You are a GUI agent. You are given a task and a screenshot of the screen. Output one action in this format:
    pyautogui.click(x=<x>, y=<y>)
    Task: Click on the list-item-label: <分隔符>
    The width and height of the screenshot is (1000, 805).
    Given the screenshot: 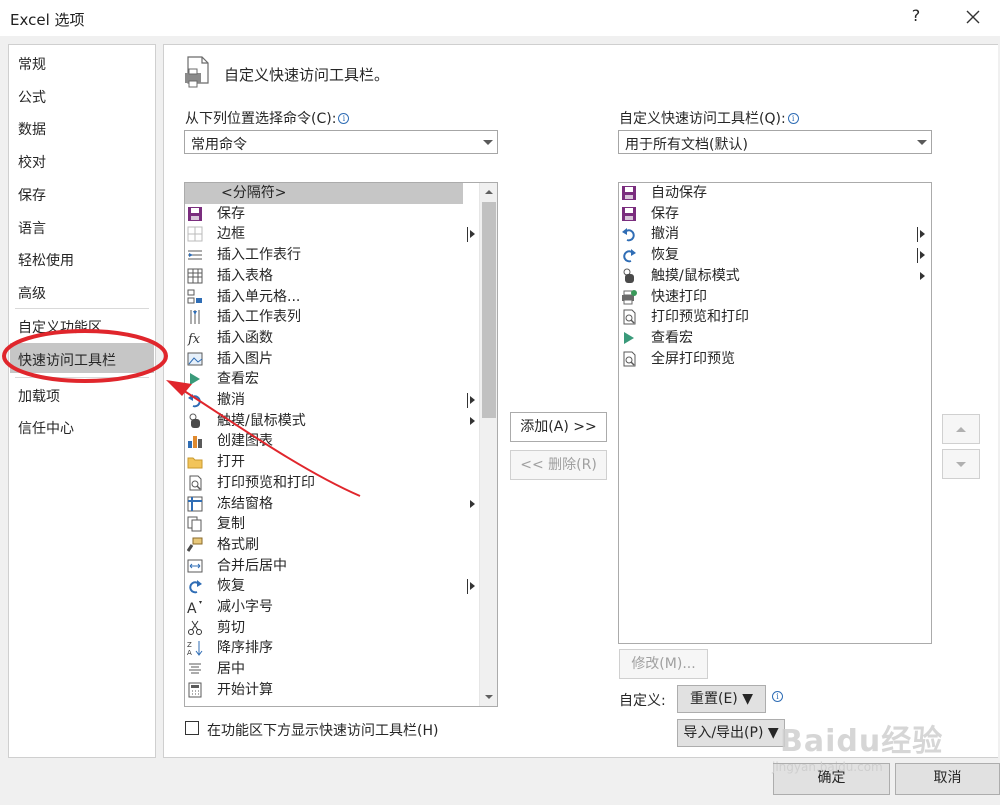 What is the action you would take?
    pyautogui.click(x=254, y=193)
    